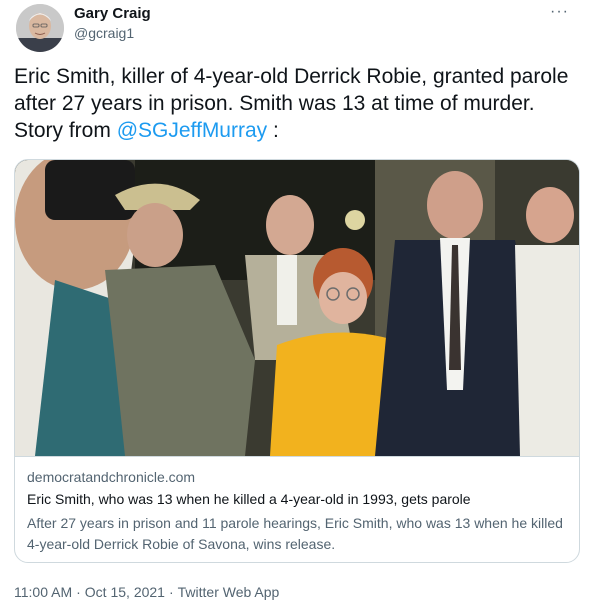 This screenshot has width=589, height=610. What do you see at coordinates (125, 592) in the screenshot?
I see `tweet-date: Oct 15, 2021` at bounding box center [125, 592].